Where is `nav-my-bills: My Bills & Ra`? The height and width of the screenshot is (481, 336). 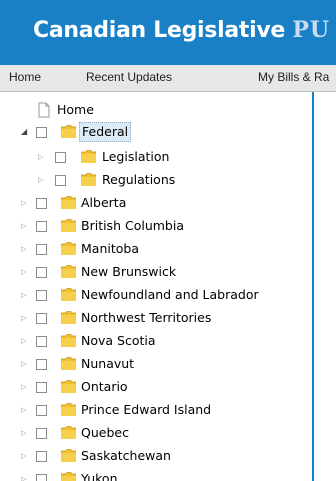
nav-my-bills: My Bills & Ra is located at coordinates (293, 77).